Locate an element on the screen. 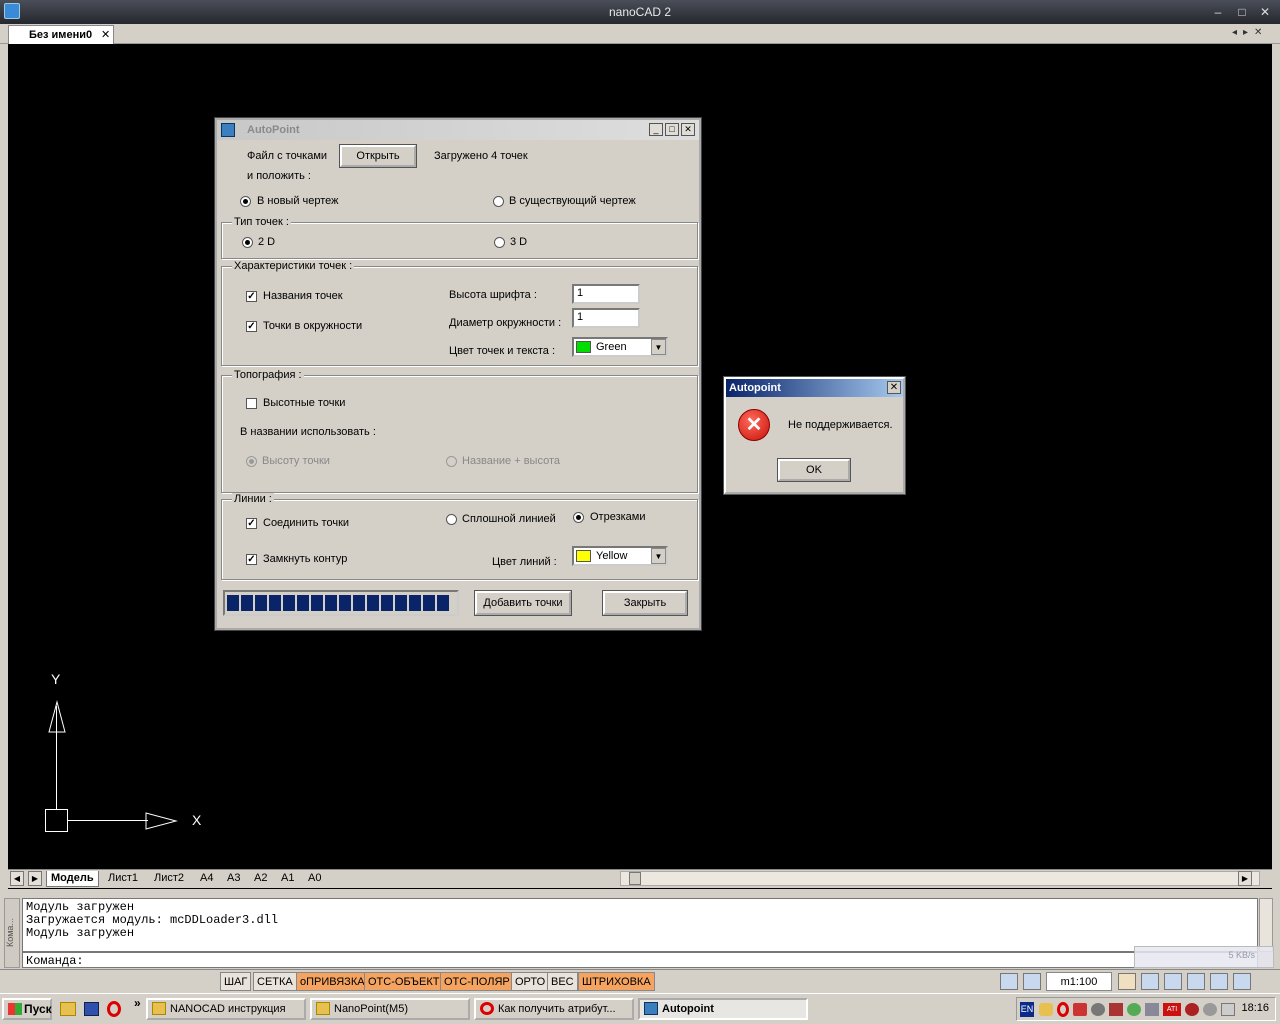 The image size is (1280, 1024). tab-scroll-left-icon: ◀ is located at coordinates (17, 878).